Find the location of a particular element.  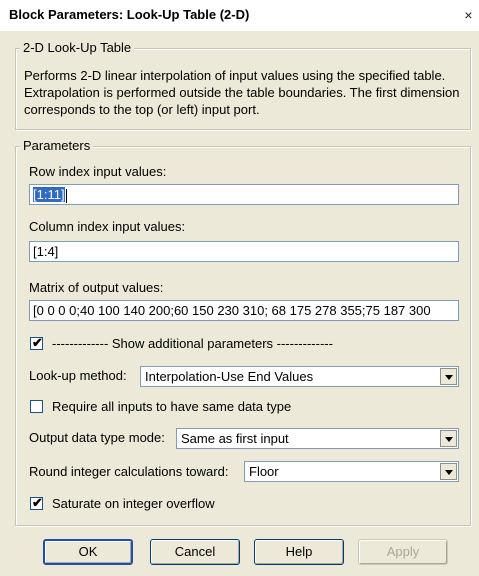

output-type-mode-label: Output data type mode: is located at coordinates (97, 437).